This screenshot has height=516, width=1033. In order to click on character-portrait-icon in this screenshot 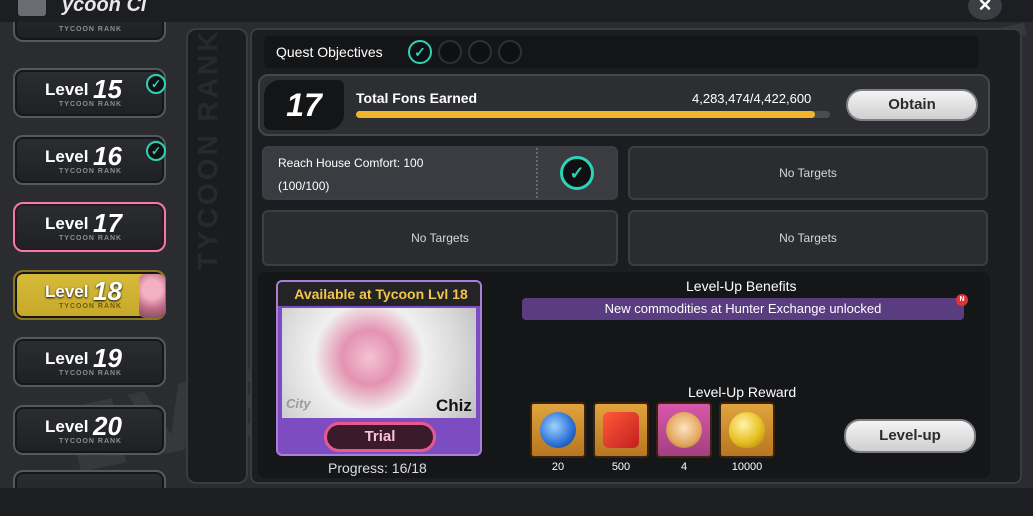, I will do `click(152, 296)`.